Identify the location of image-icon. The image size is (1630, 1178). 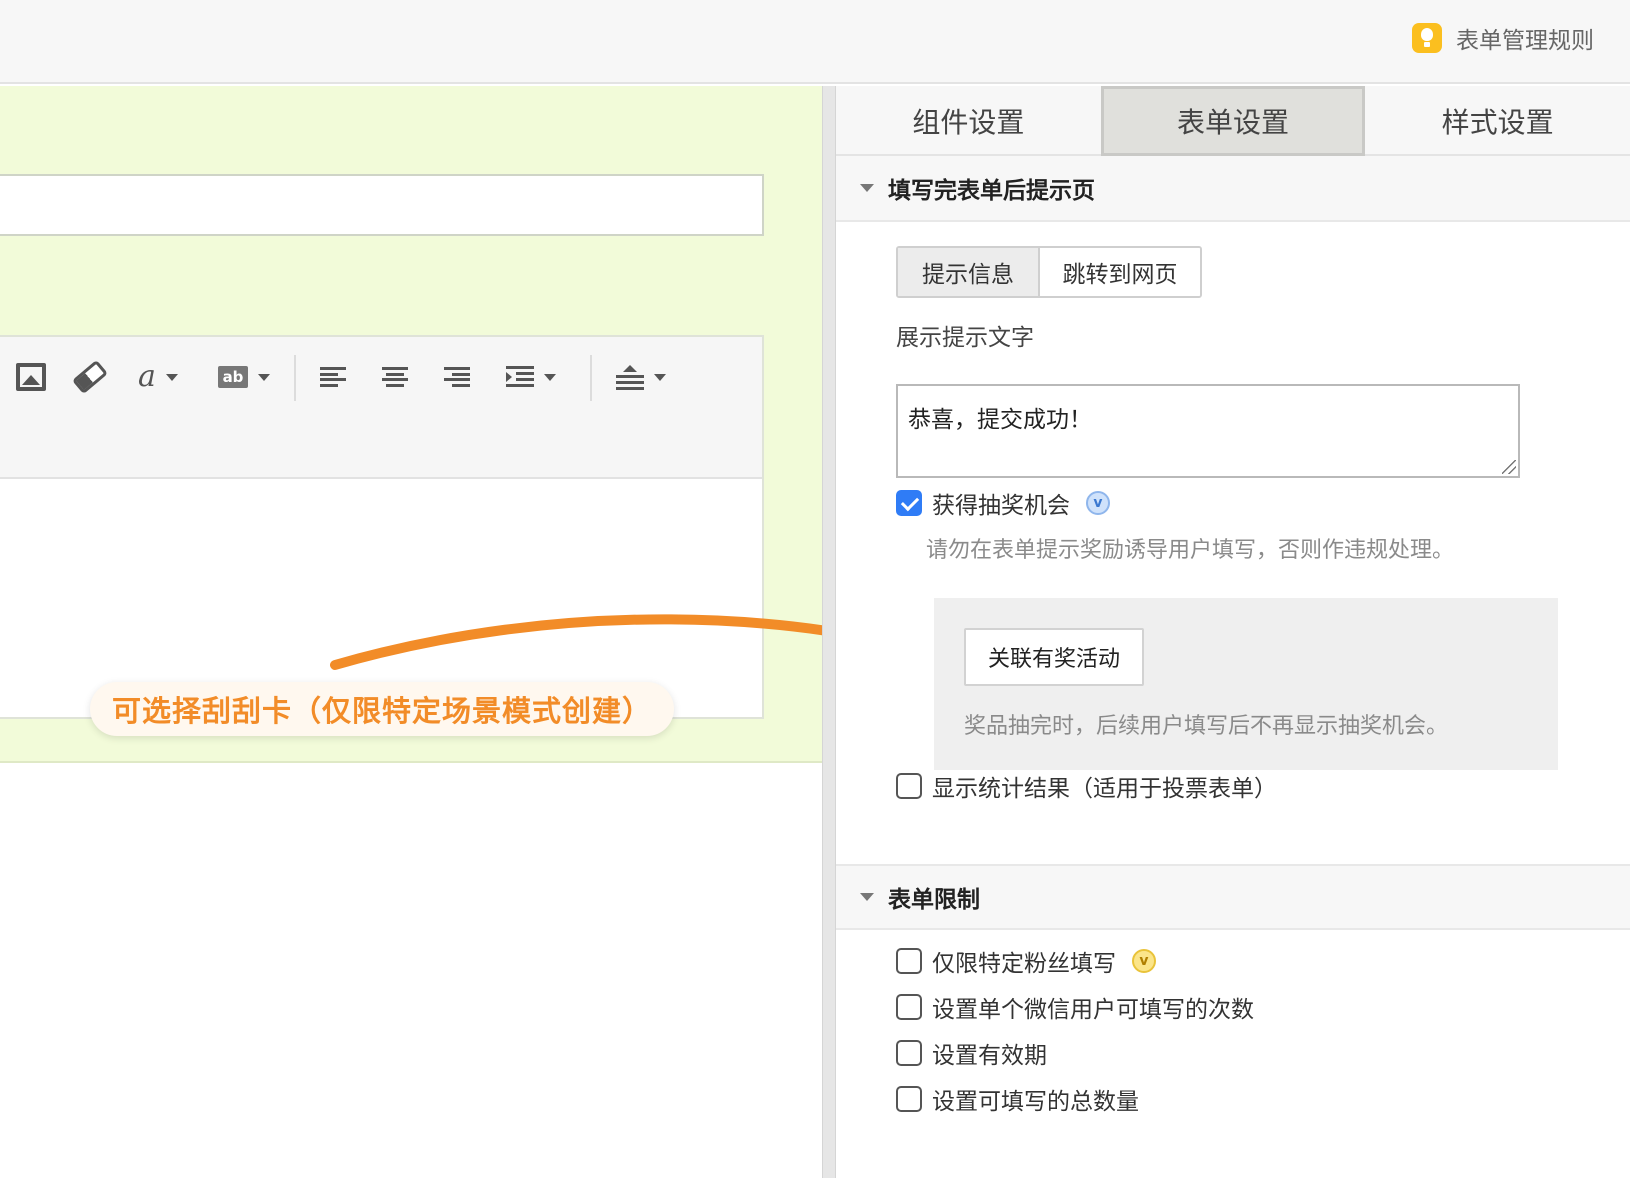
(31, 377).